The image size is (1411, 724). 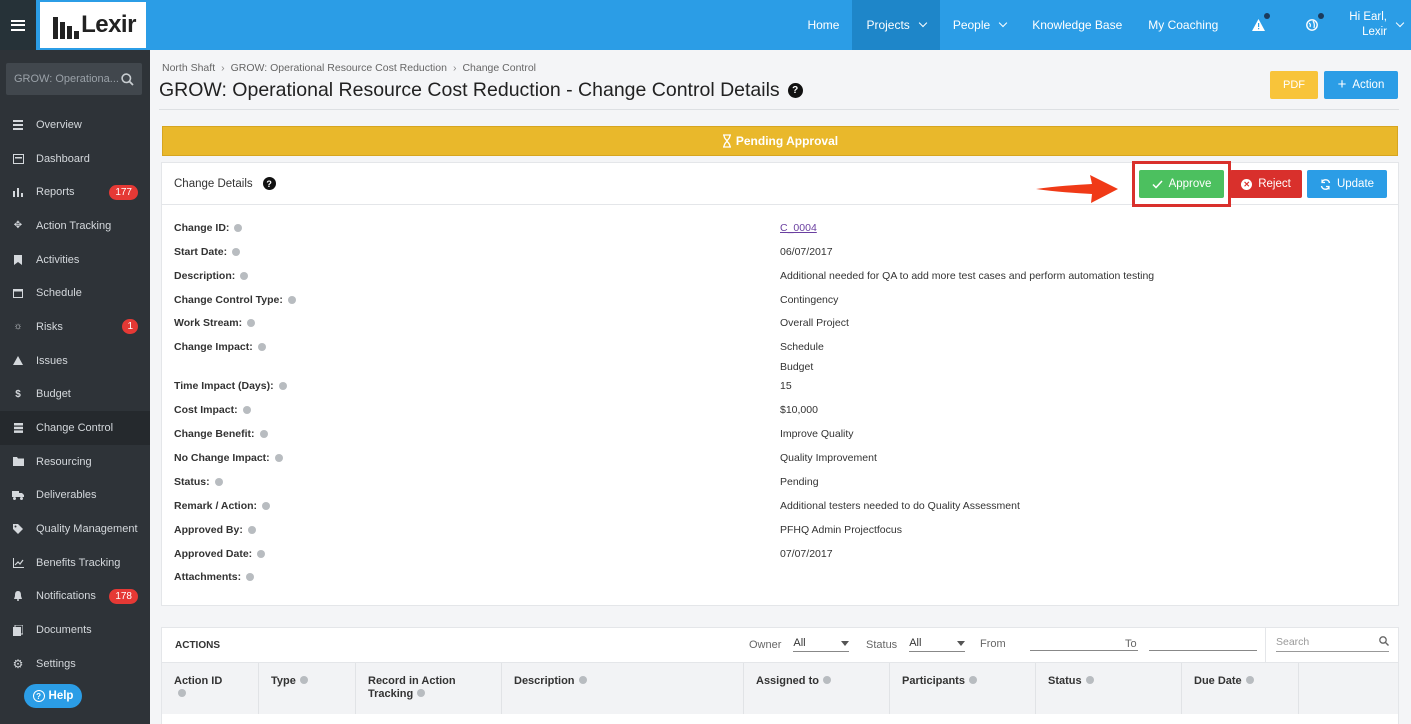 I want to click on question-circle-icon: ?, so click(x=38, y=696).